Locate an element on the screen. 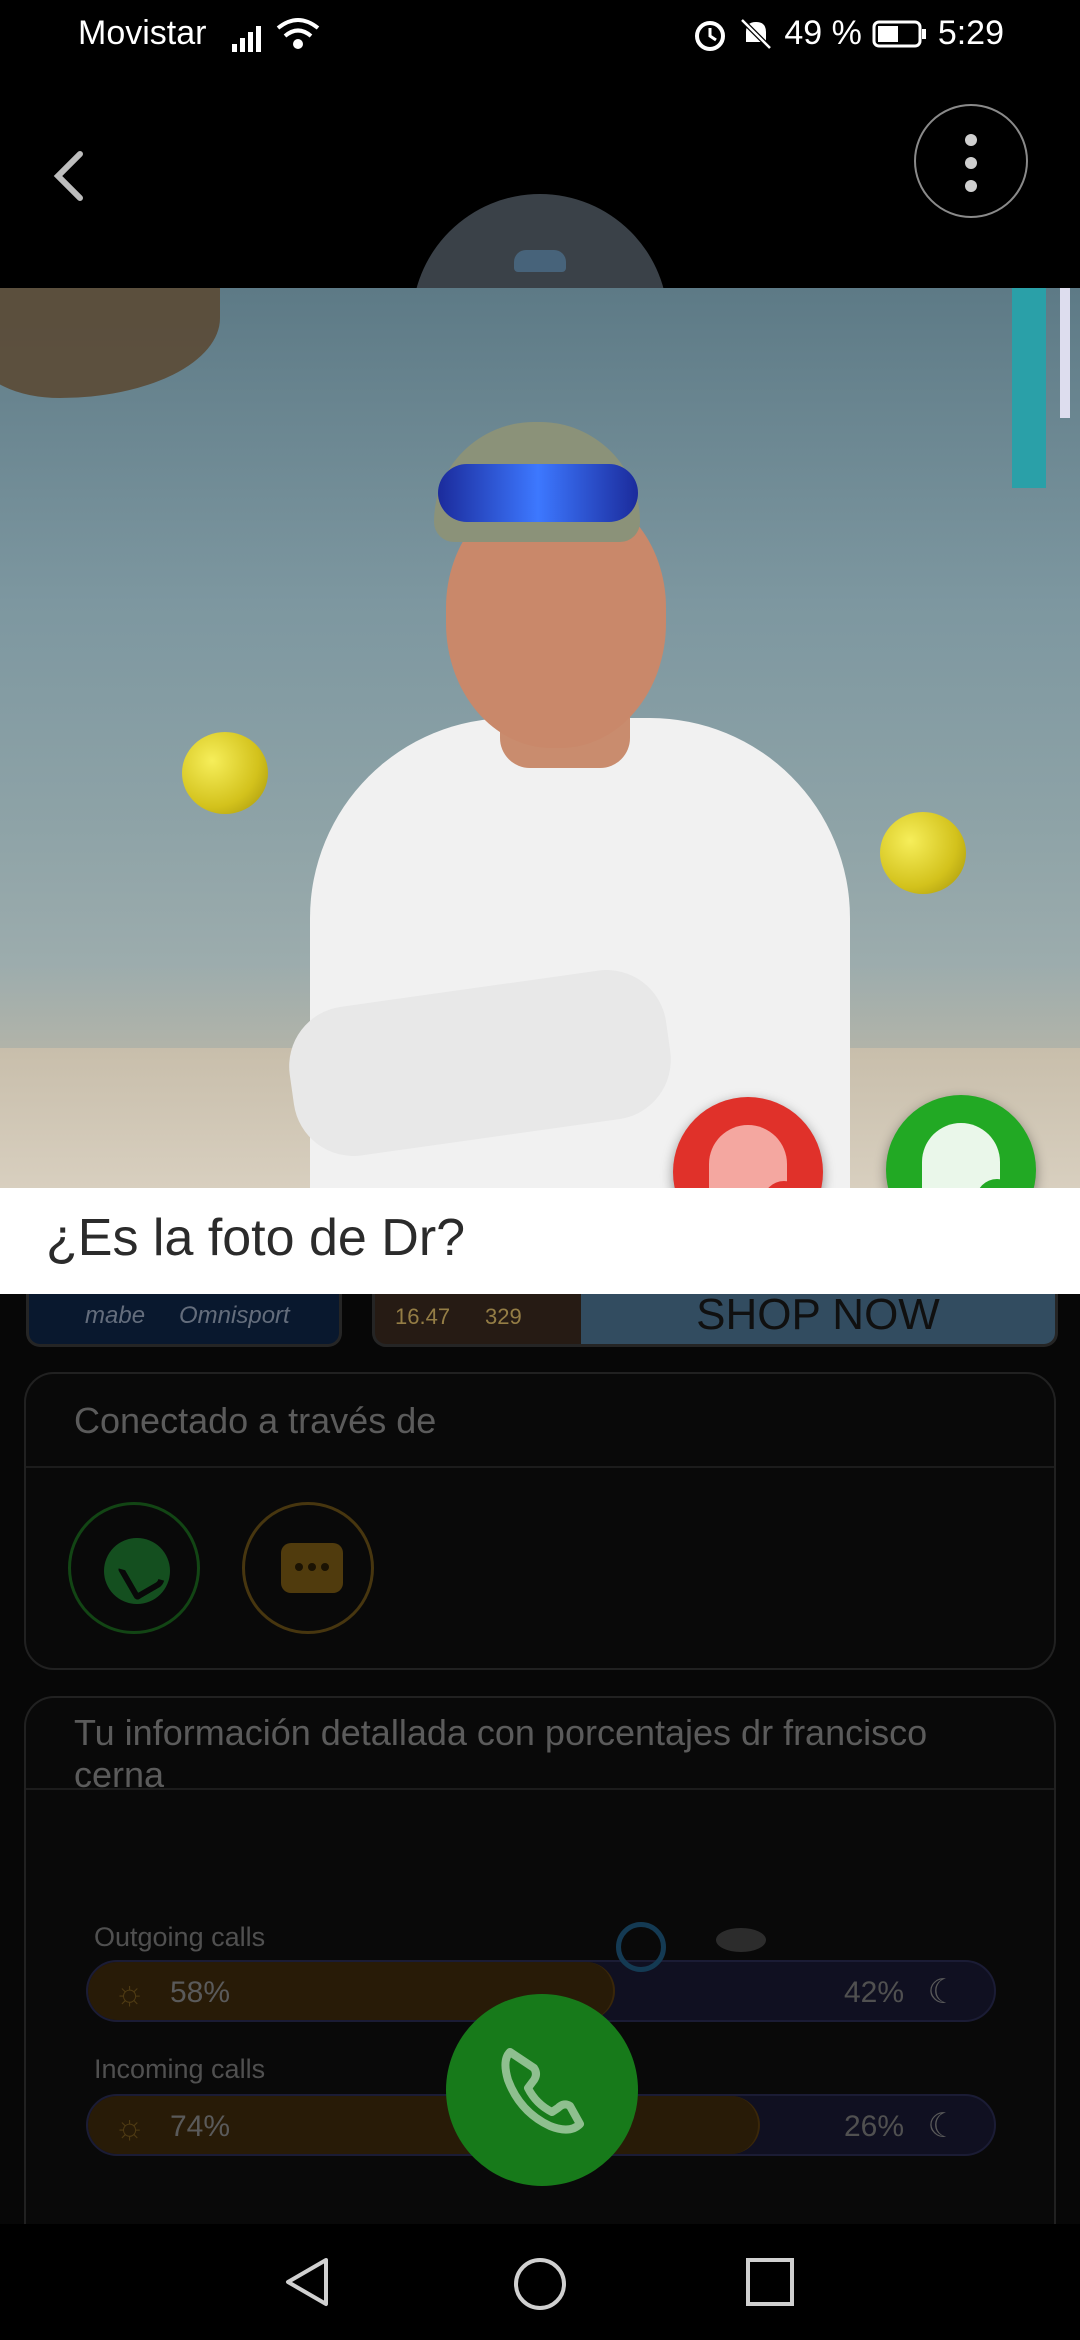  more-options-button is located at coordinates (971, 161).